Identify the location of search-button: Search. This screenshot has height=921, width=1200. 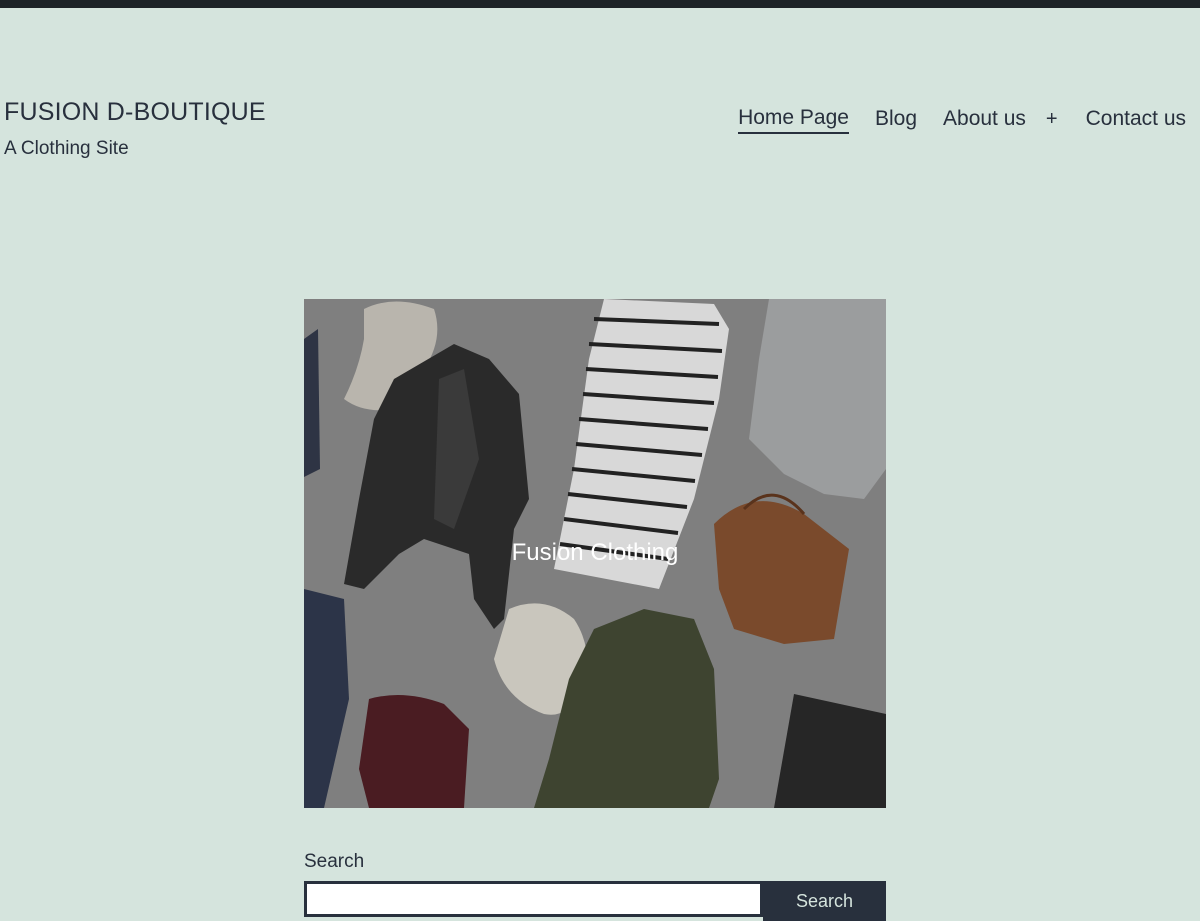
(824, 901).